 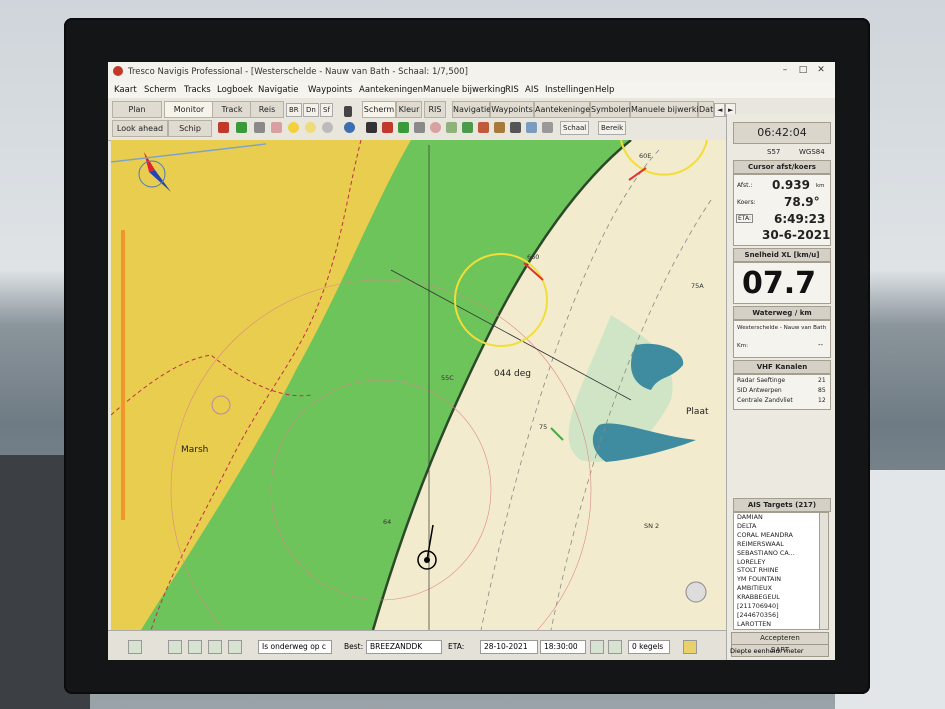 What do you see at coordinates (456, 646) in the screenshot?
I see `eta-status-label: ETA:` at bounding box center [456, 646].